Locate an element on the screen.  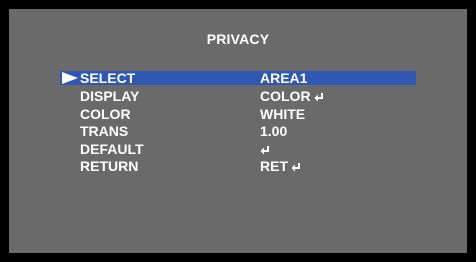
menu-item-color: COLOR WHITE is located at coordinates (238, 114).